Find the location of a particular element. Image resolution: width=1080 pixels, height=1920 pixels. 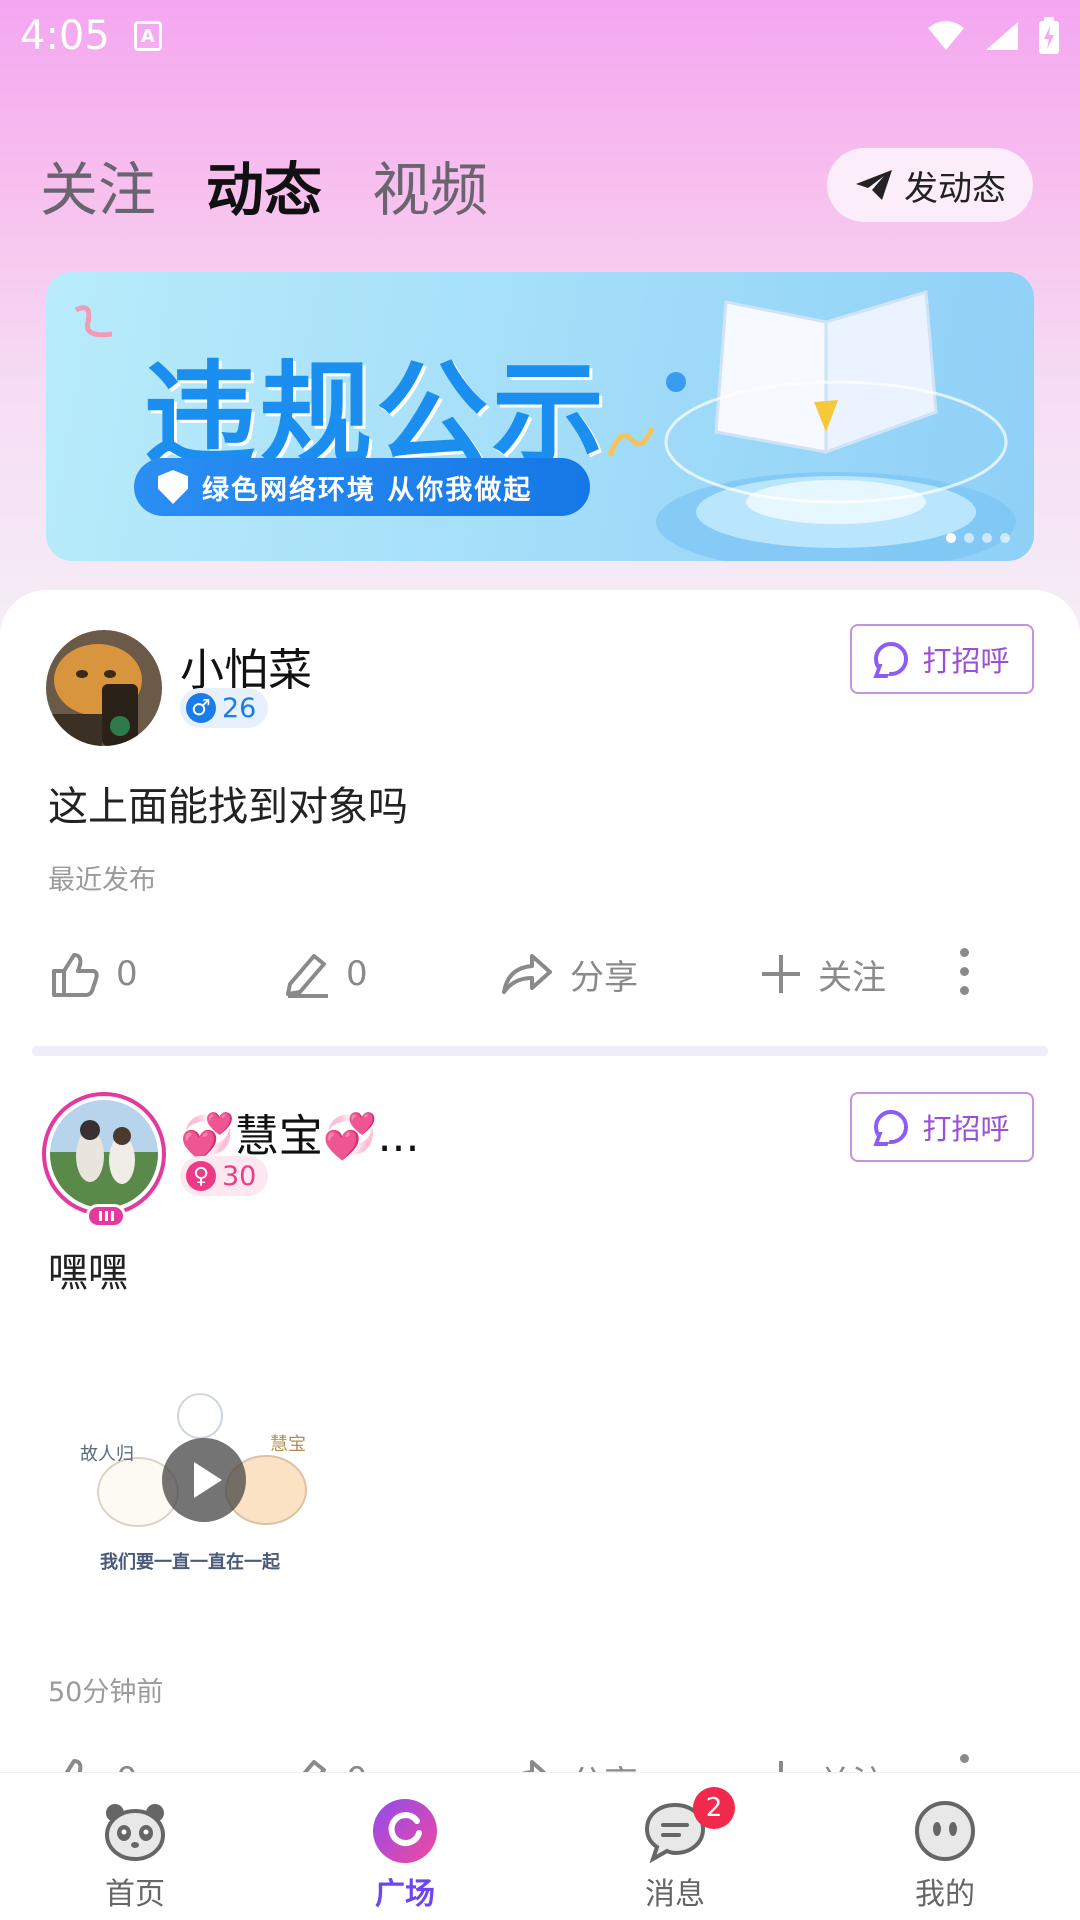

battery-icon is located at coordinates (1049, 35).